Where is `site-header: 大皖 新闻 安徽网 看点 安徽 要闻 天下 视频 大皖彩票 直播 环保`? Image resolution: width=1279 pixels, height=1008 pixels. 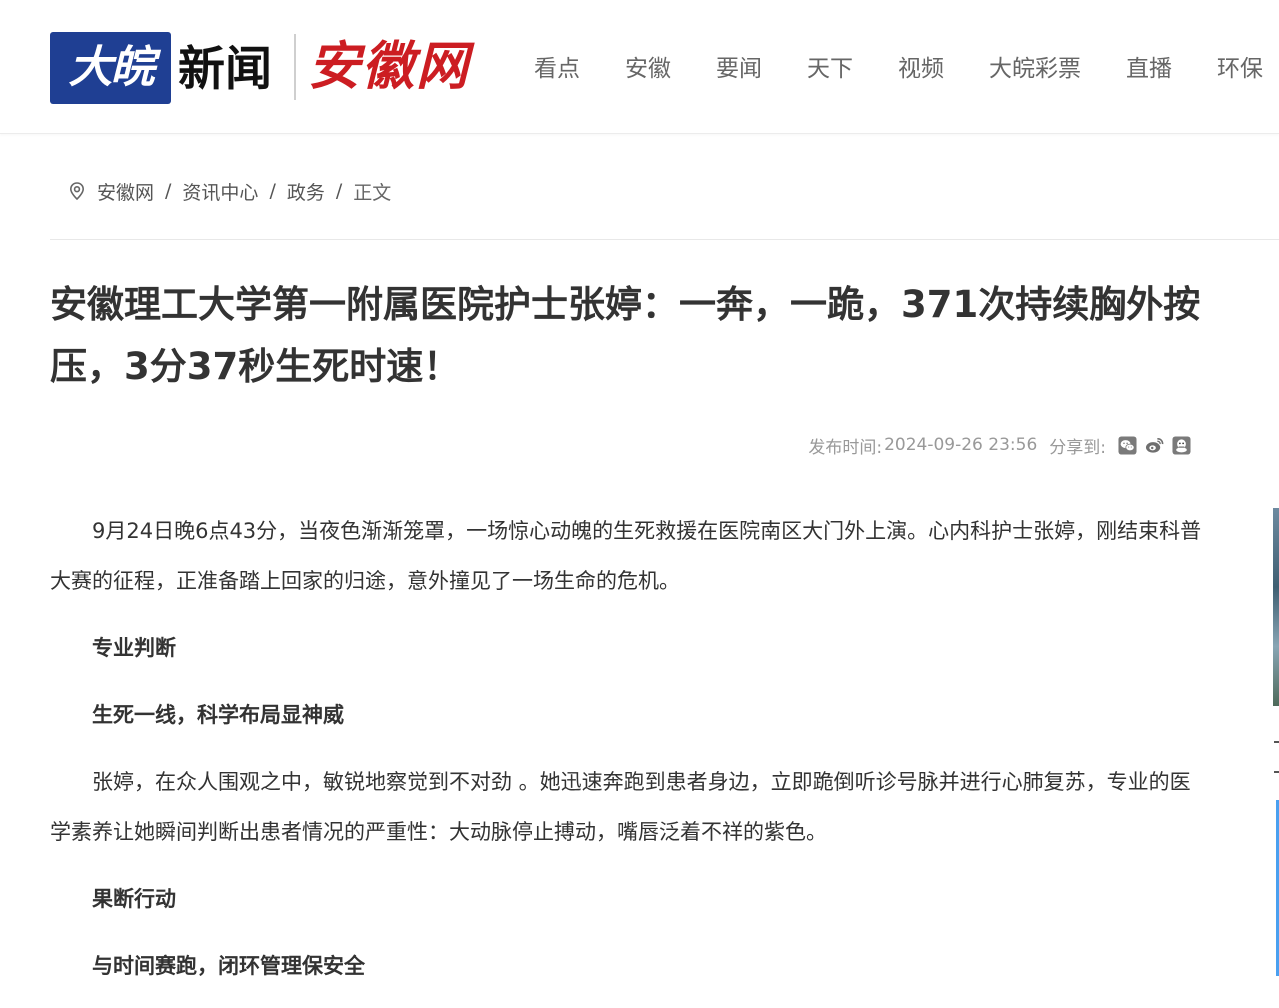 site-header: 大皖 新闻 安徽网 看点 安徽 要闻 天下 视频 大皖彩票 直播 环保 is located at coordinates (639, 67).